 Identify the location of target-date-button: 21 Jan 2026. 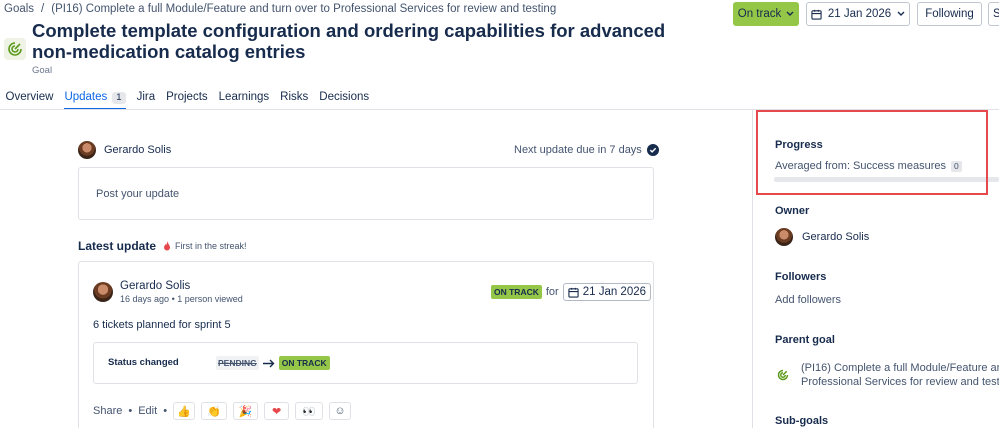
(858, 14).